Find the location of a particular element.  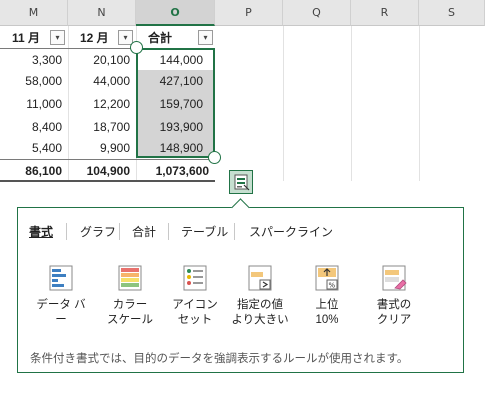

column-header-q: Q is located at coordinates (317, 13).